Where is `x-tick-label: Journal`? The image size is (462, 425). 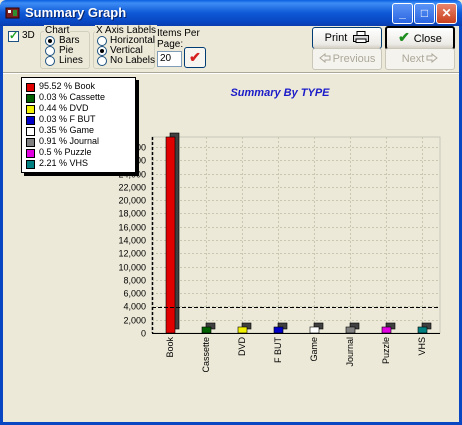 x-tick-label: Journal is located at coordinates (350, 352).